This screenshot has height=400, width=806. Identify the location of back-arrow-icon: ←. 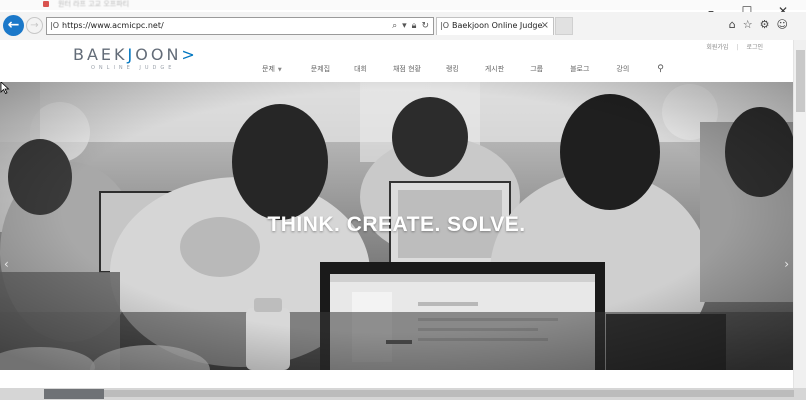
(13, 25).